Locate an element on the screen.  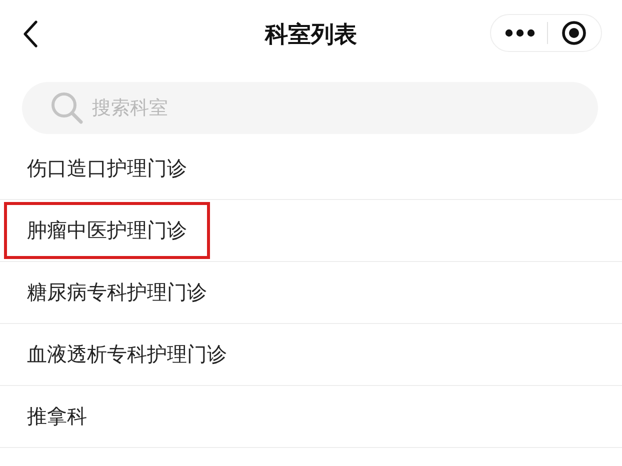
department-item: 血液透析专科护理门诊 is located at coordinates (127, 354).